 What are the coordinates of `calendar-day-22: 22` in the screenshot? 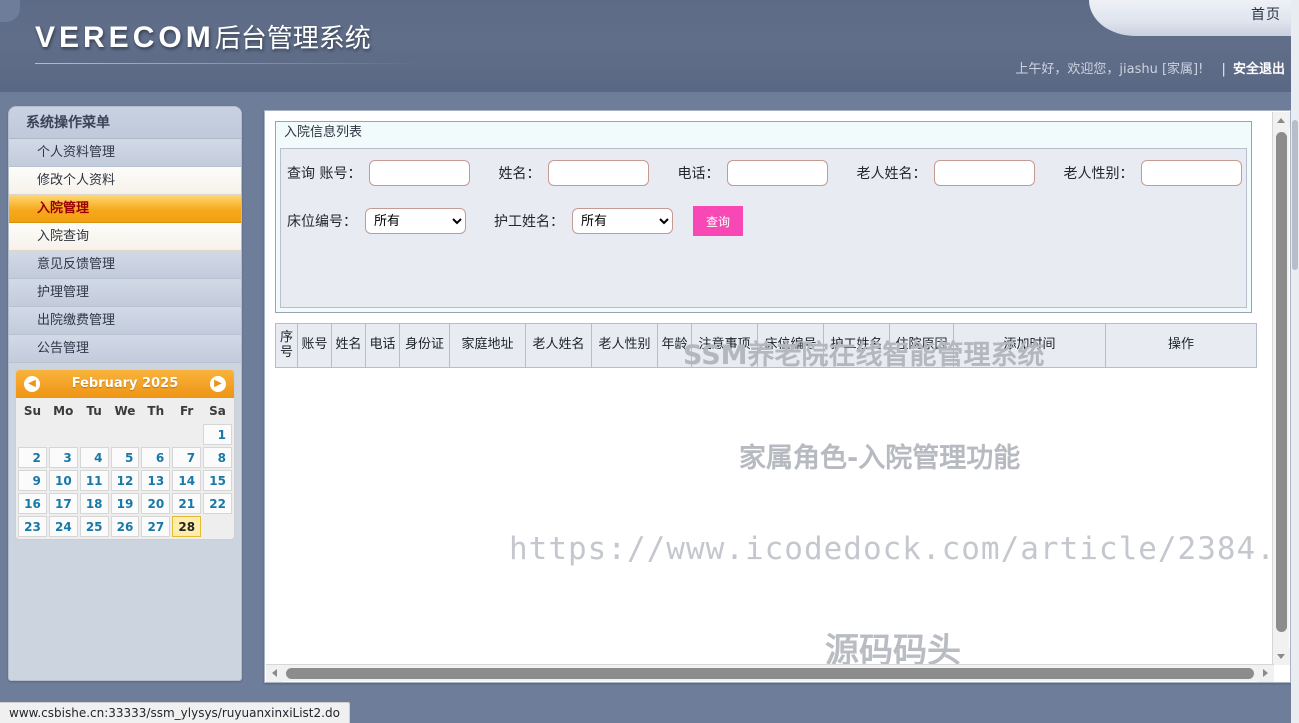 It's located at (217, 503).